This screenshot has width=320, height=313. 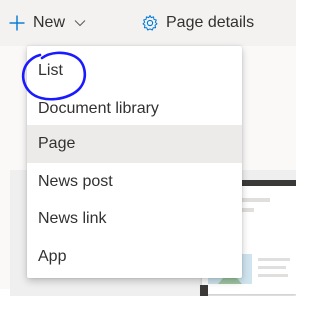 I want to click on menu-item-document-library: Document library, so click(x=134, y=109).